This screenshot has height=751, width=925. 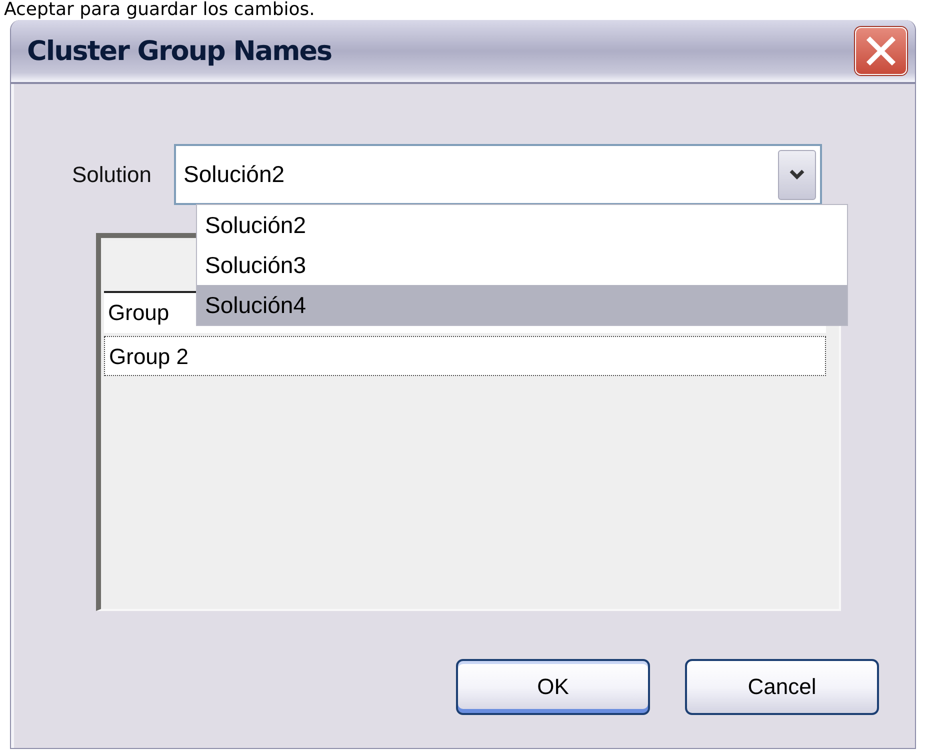 What do you see at coordinates (522, 225) in the screenshot?
I see `dropdown-option: Solución2` at bounding box center [522, 225].